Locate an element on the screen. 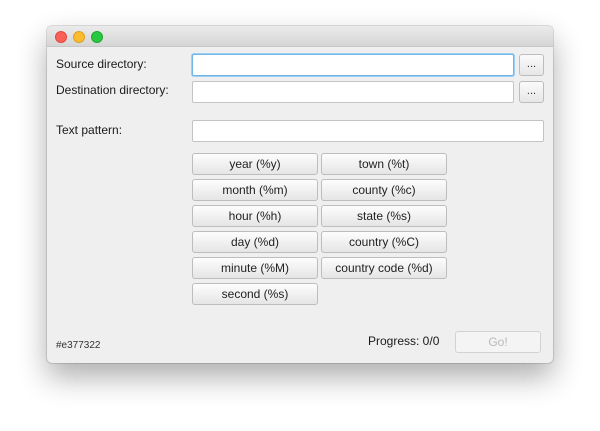 This screenshot has width=600, height=431. destination-directory-label: Destination directory: is located at coordinates (112, 90).